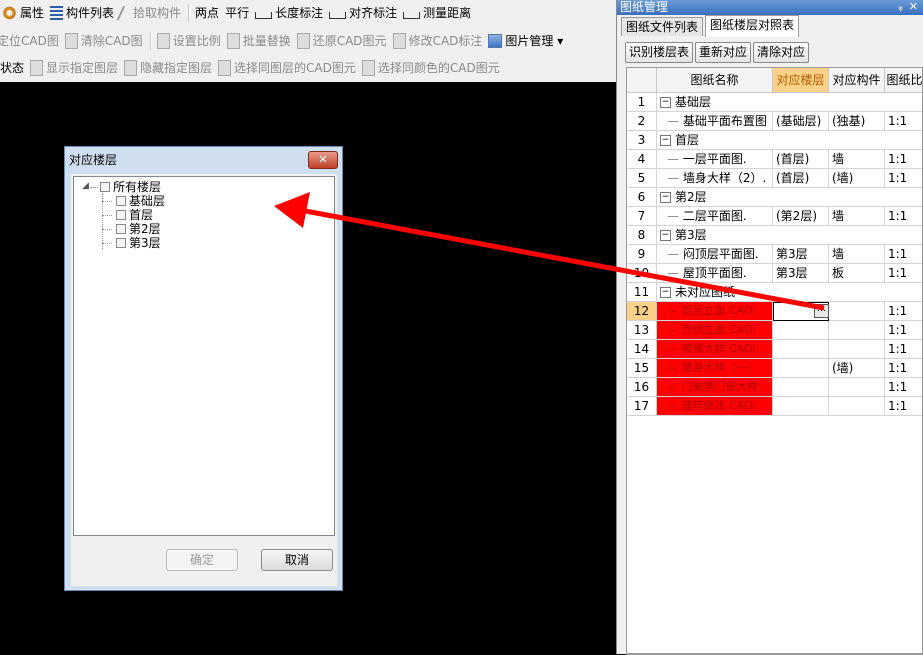 The image size is (923, 655). Describe the element at coordinates (562, 259) in the screenshot. I see `arrow-line` at that location.